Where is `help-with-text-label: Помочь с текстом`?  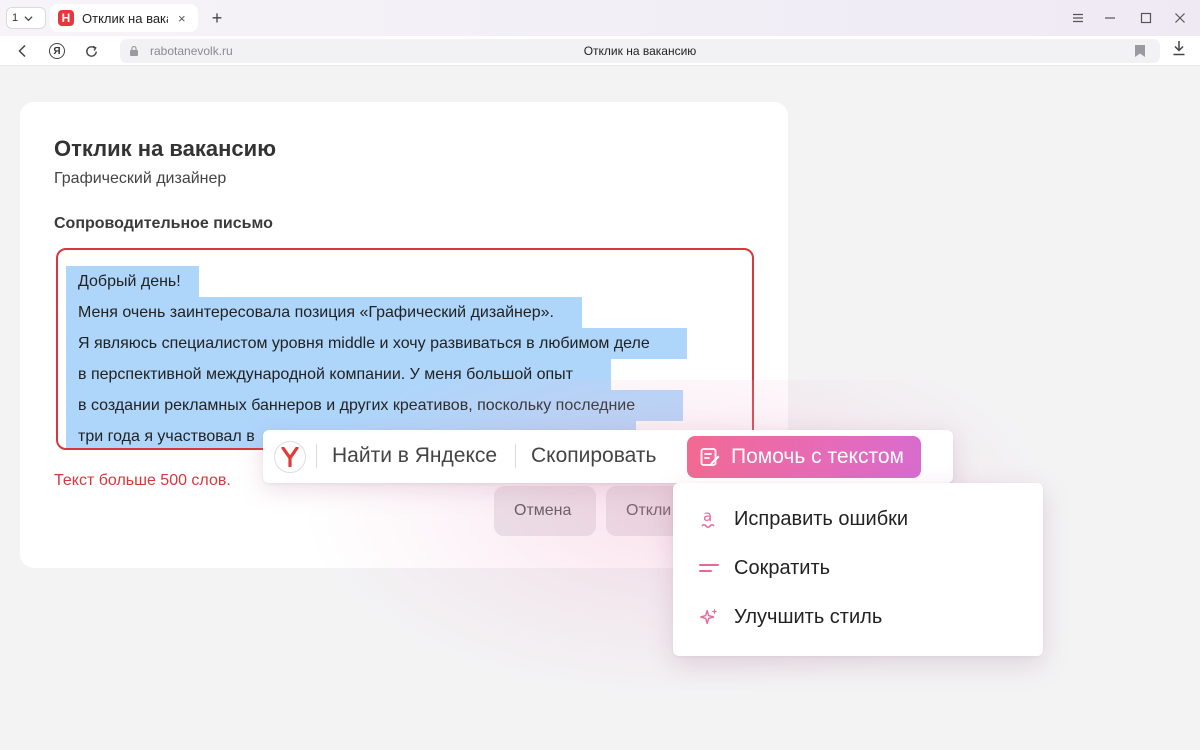 help-with-text-label: Помочь с текстом is located at coordinates (817, 456).